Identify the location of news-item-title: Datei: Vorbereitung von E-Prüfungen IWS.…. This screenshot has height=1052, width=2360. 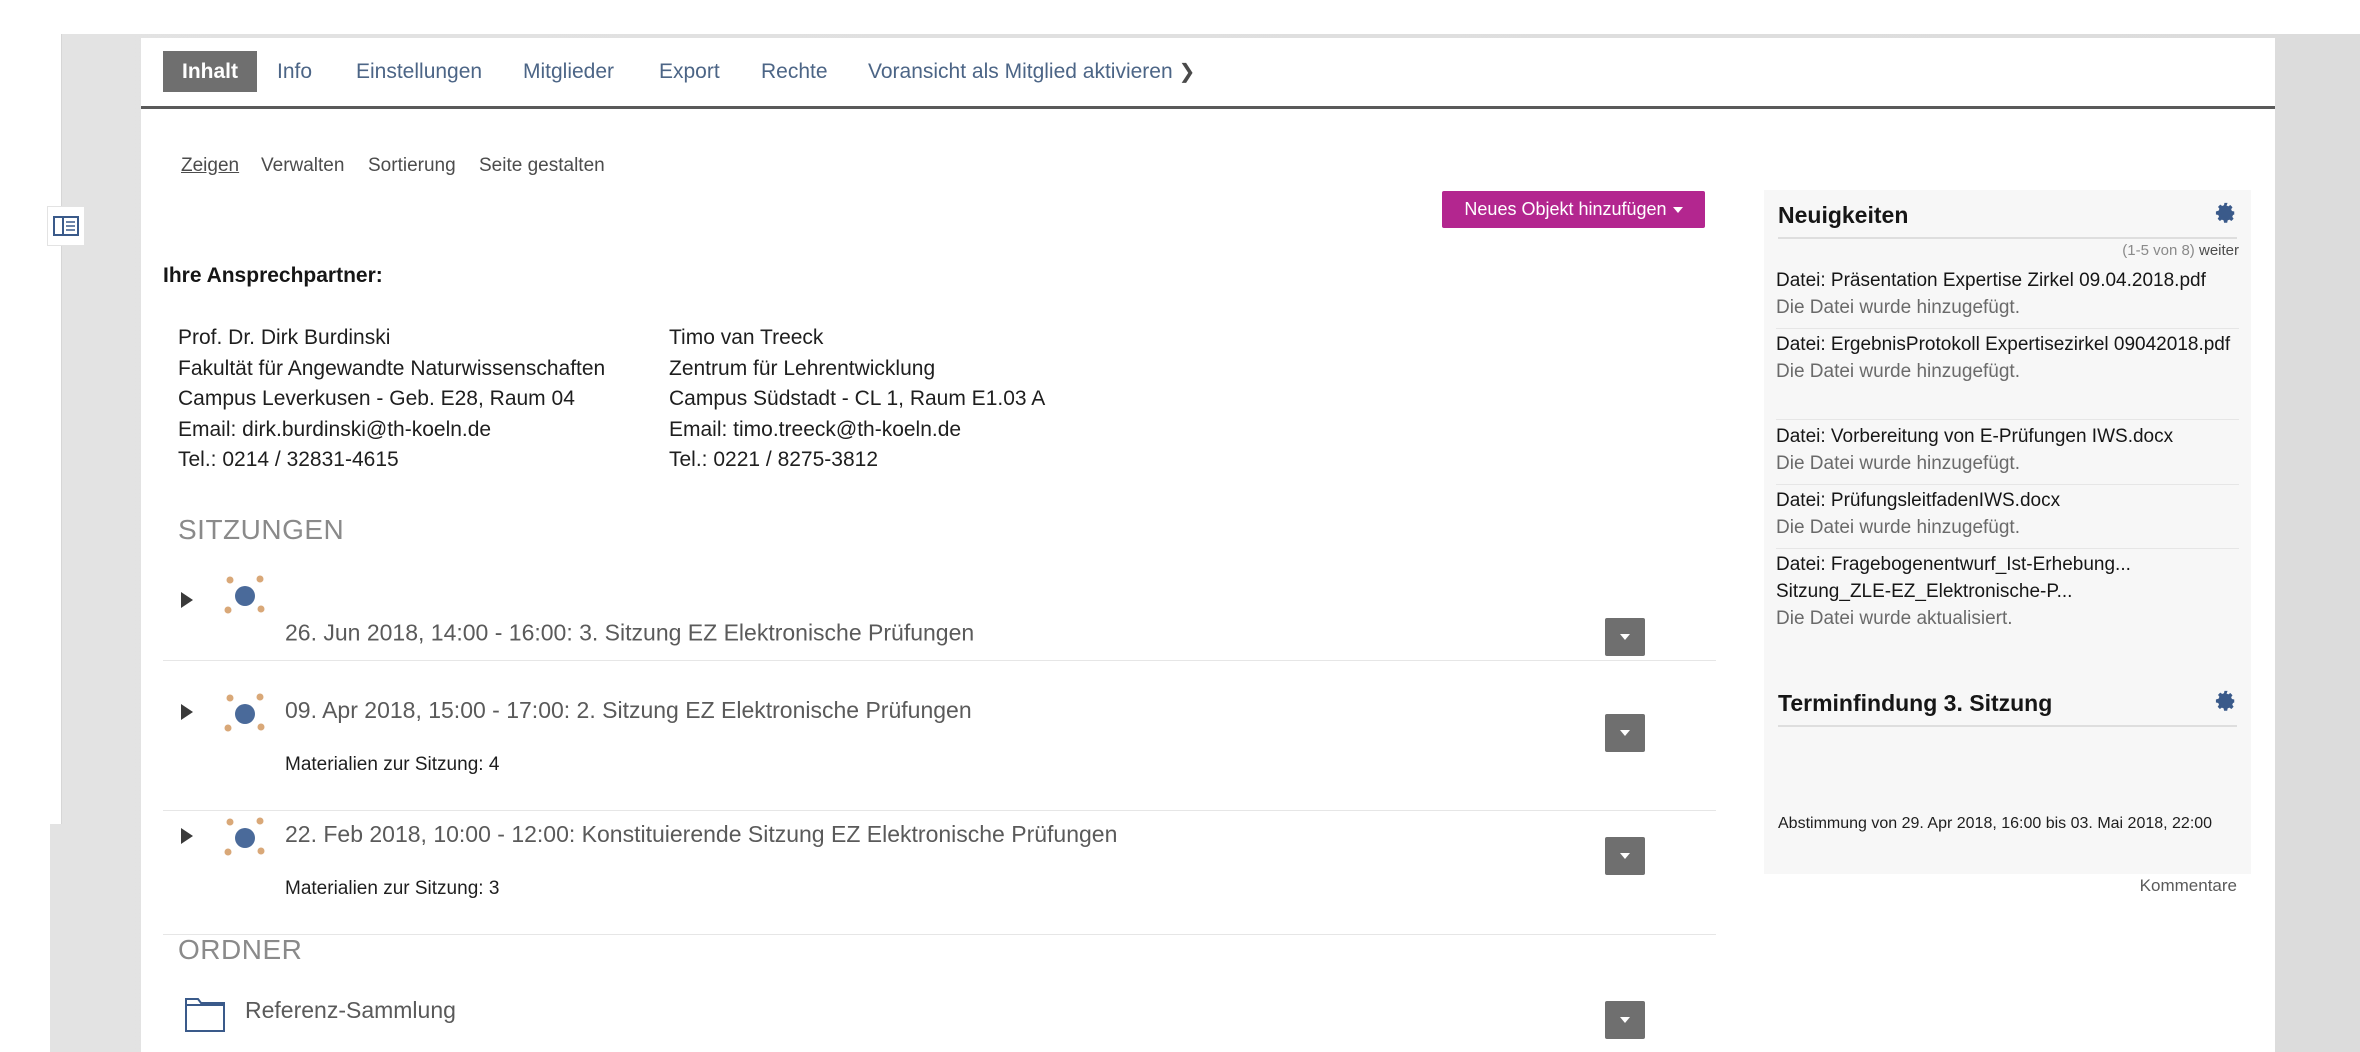
(2007, 436).